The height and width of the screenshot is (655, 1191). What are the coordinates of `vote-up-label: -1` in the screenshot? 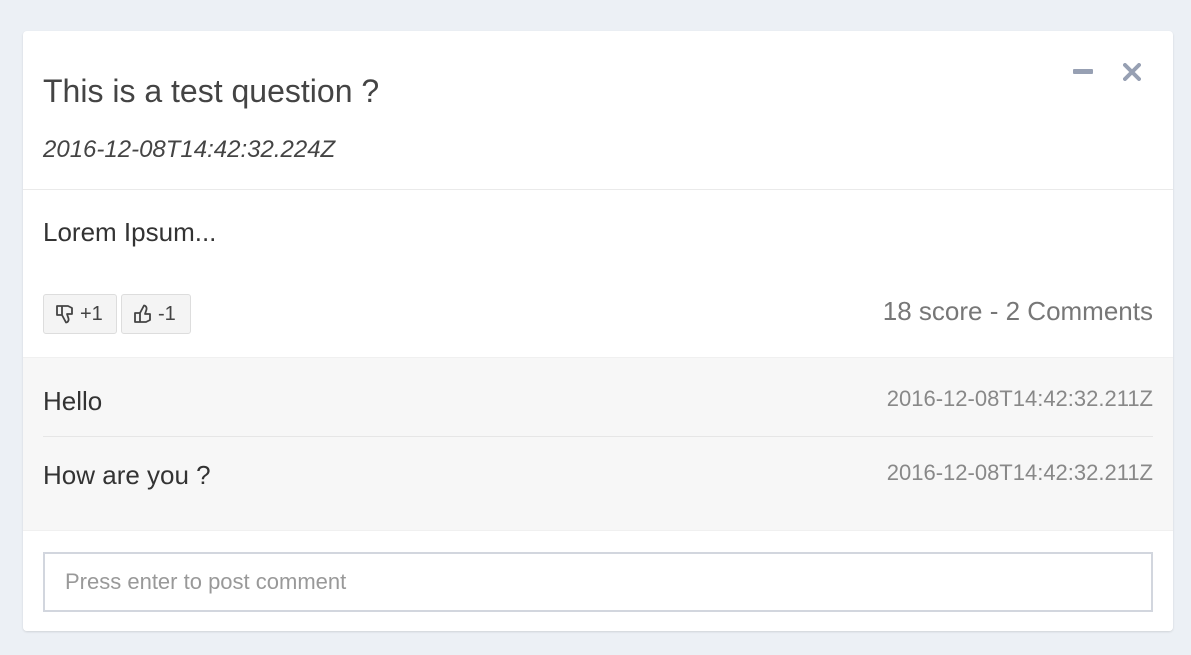 It's located at (167, 313).